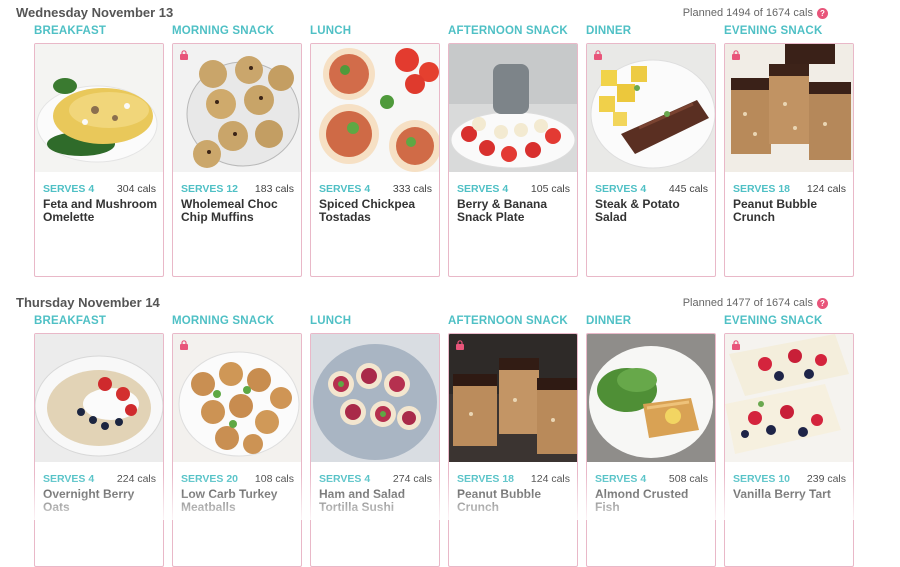 The height and width of the screenshot is (567, 900). Describe the element at coordinates (688, 189) in the screenshot. I see `calories-label: 445 cals` at that location.